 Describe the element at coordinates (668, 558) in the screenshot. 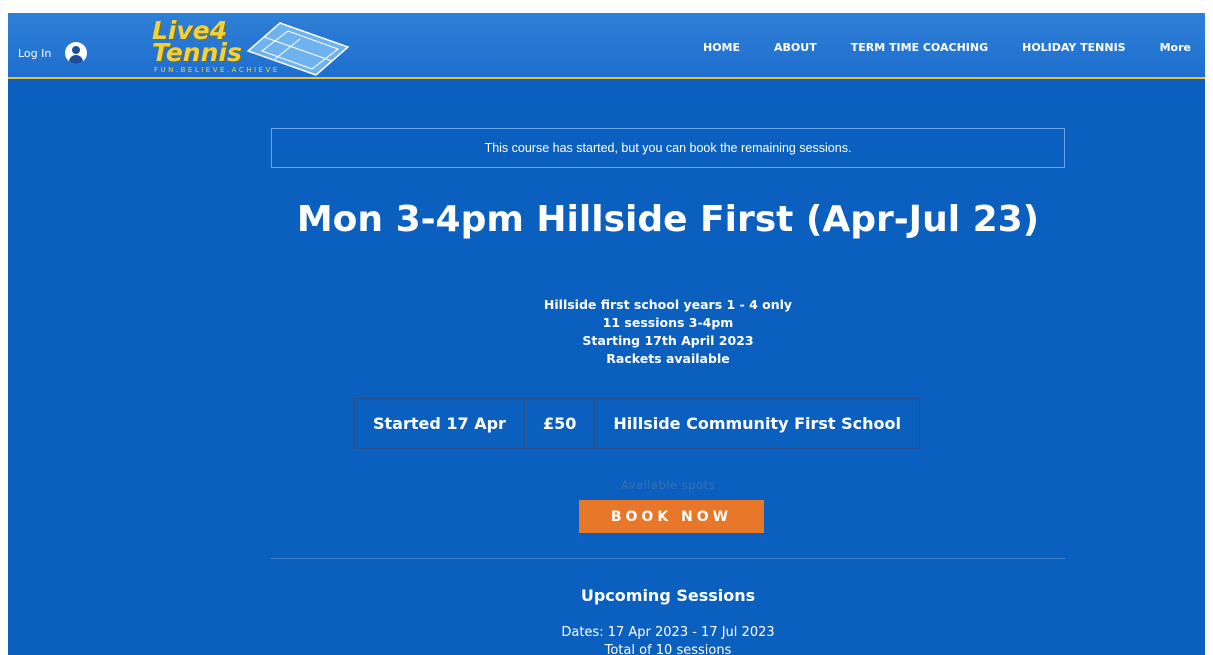

I see `divider` at that location.